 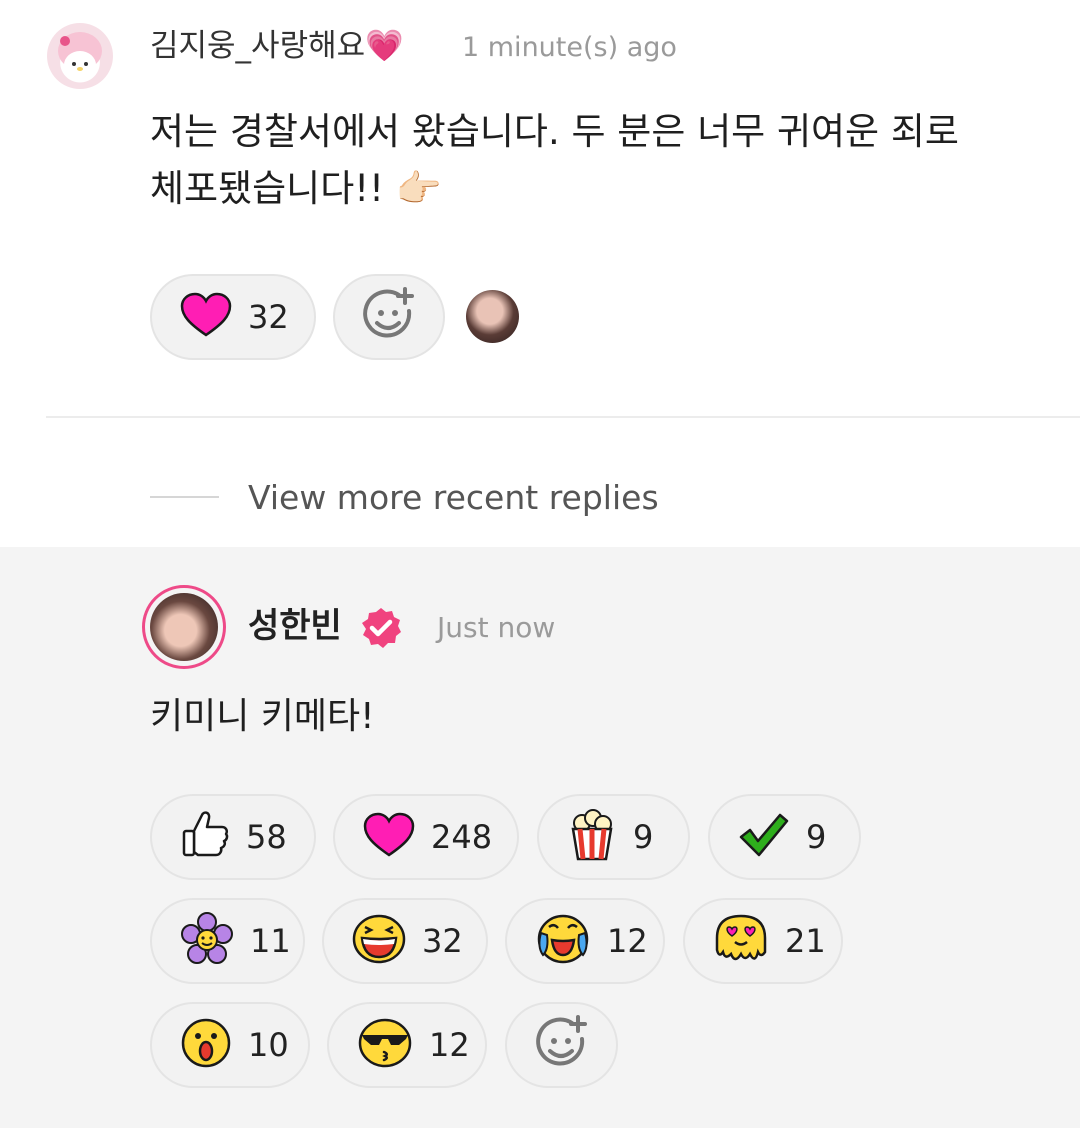 I want to click on reaction-laughing-button: 32, so click(x=405, y=941).